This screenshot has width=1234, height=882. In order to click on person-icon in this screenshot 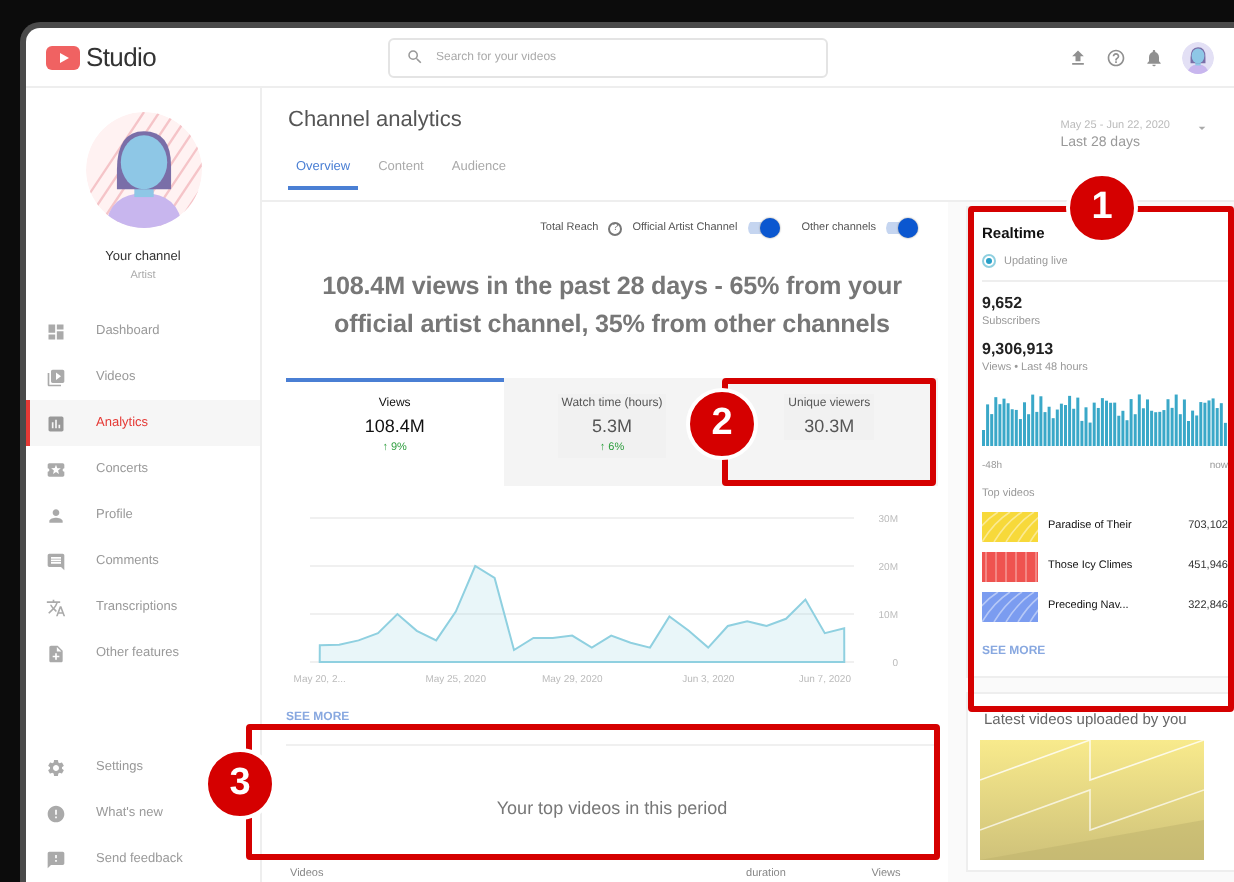, I will do `click(56, 515)`.